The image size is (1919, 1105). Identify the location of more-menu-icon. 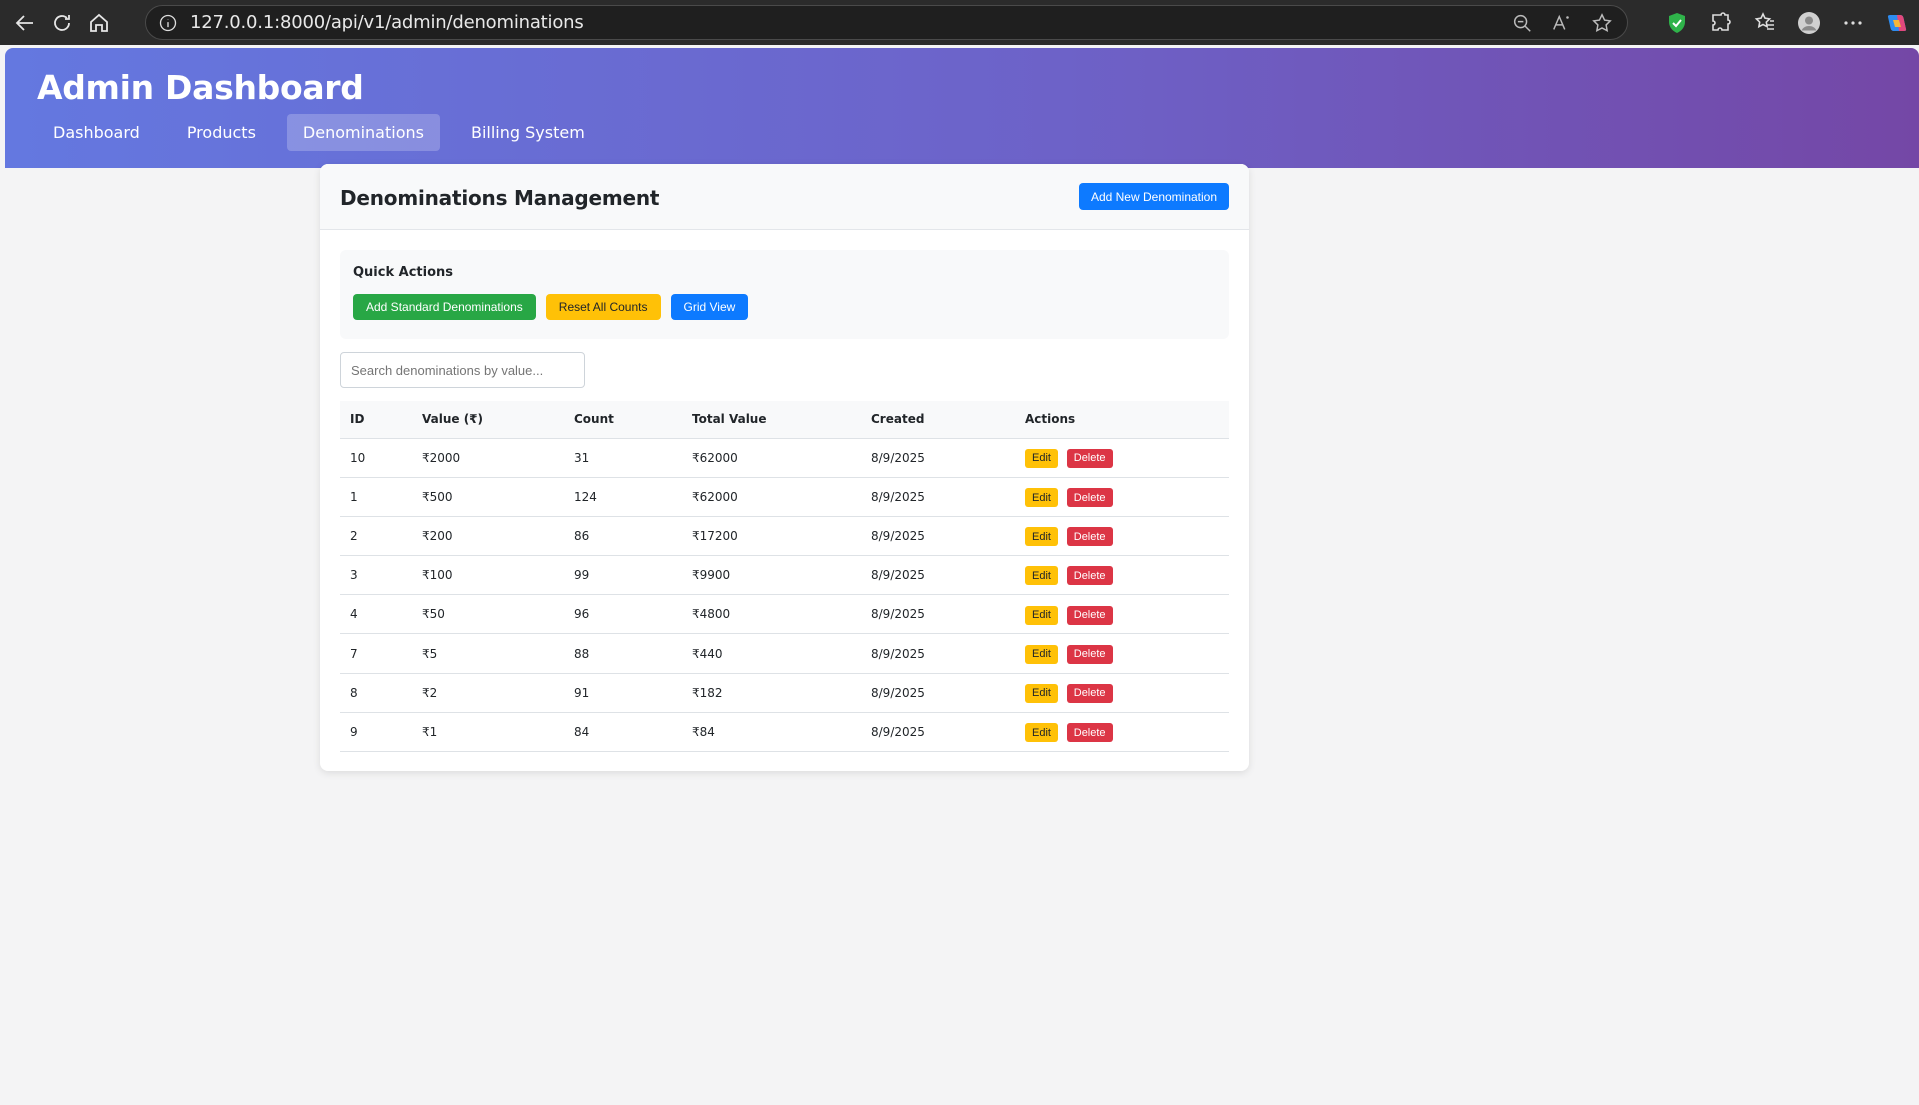
(1853, 22).